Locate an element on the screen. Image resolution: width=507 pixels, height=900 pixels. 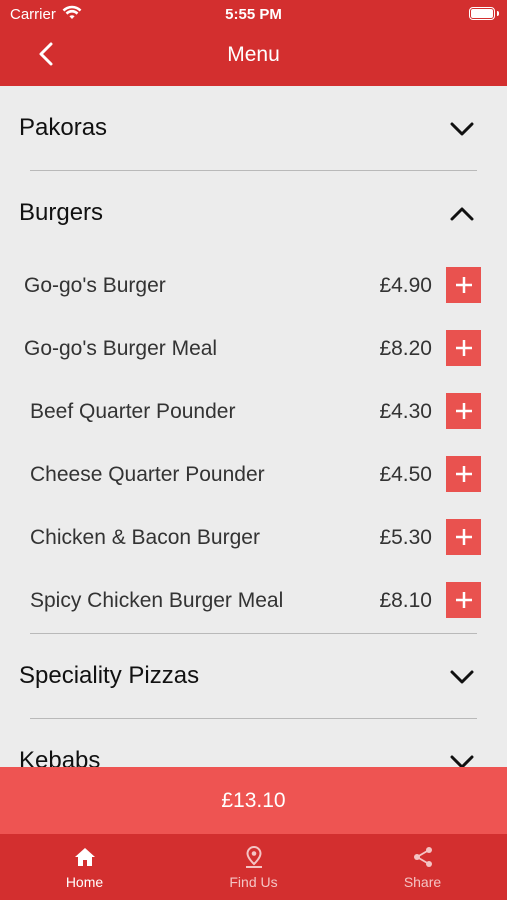
item-name: Chicken & Bacon Burger is located at coordinates (145, 537).